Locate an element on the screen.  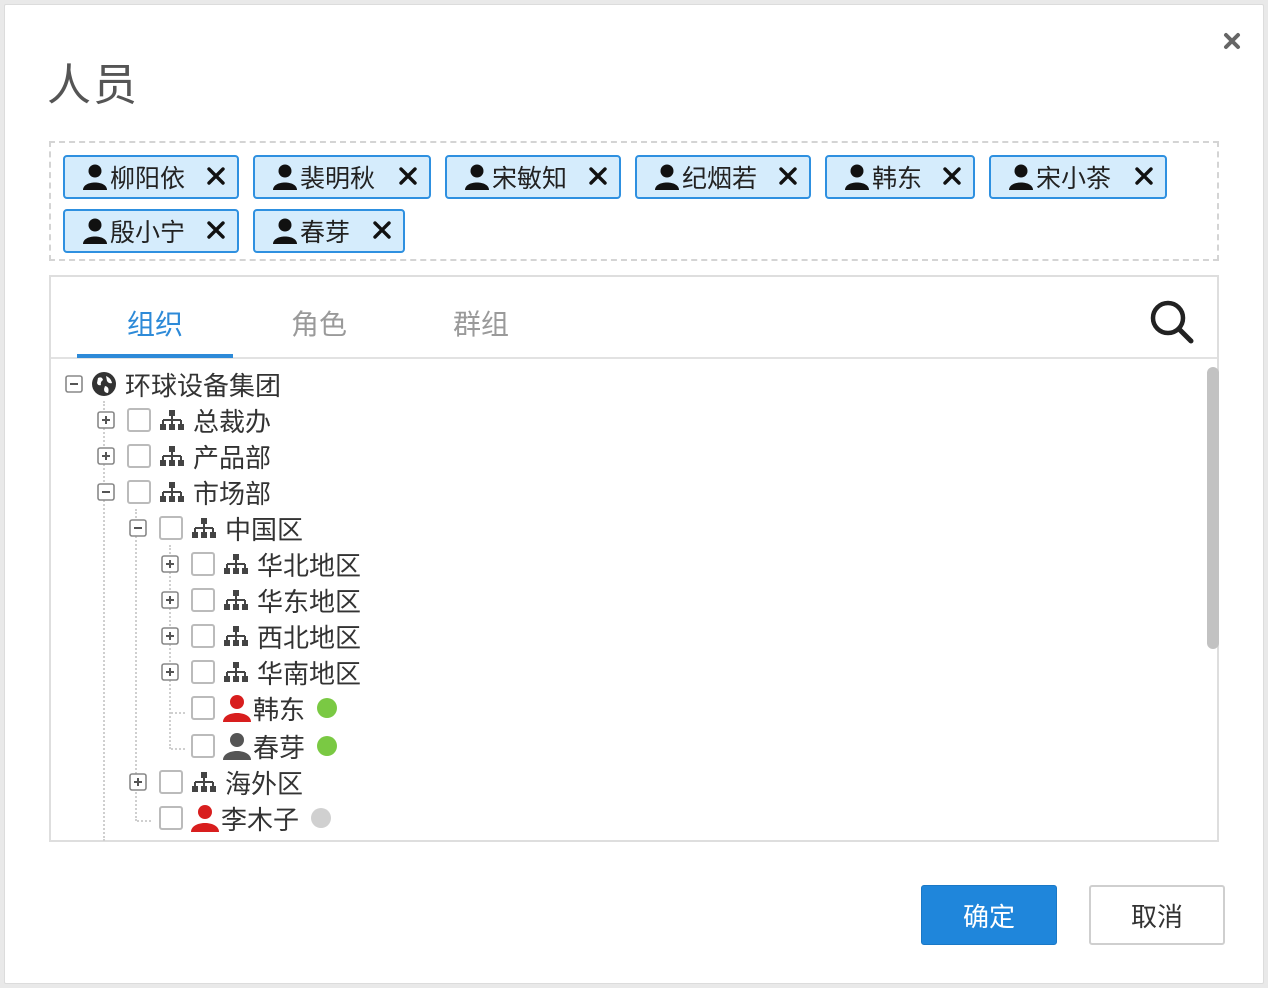
tree-node: 总裁办 is located at coordinates (184, 420).